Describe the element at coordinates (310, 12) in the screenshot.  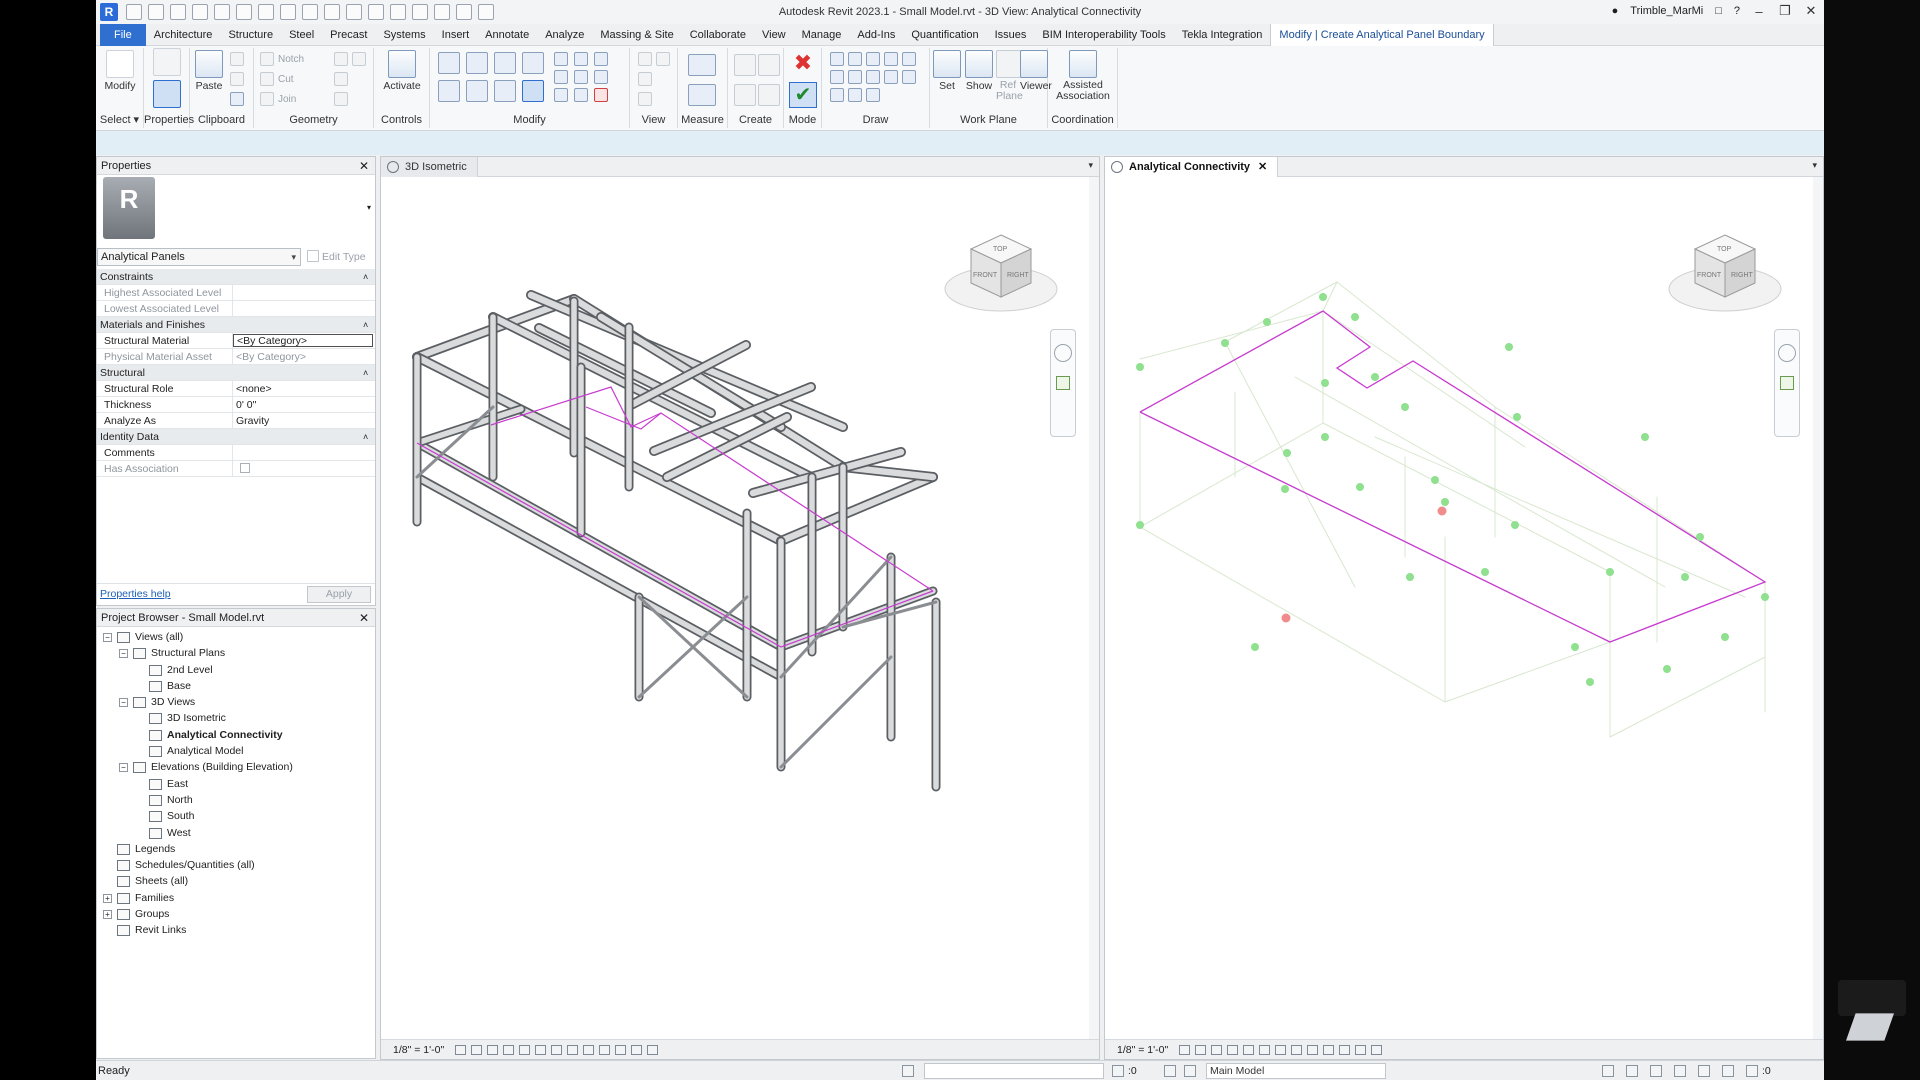
I see `dimension-icon` at that location.